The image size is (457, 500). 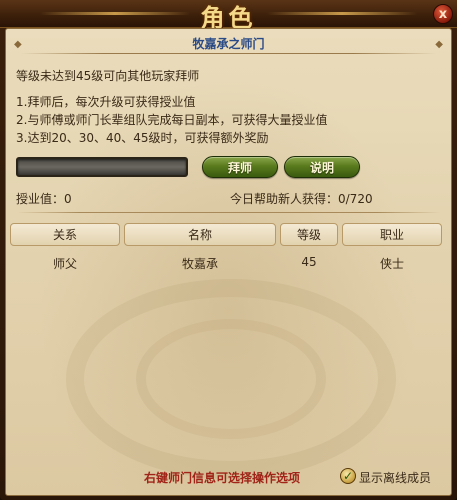 I want to click on daily-help-label: 今日帮助新人获得：0/720, so click(x=301, y=199).